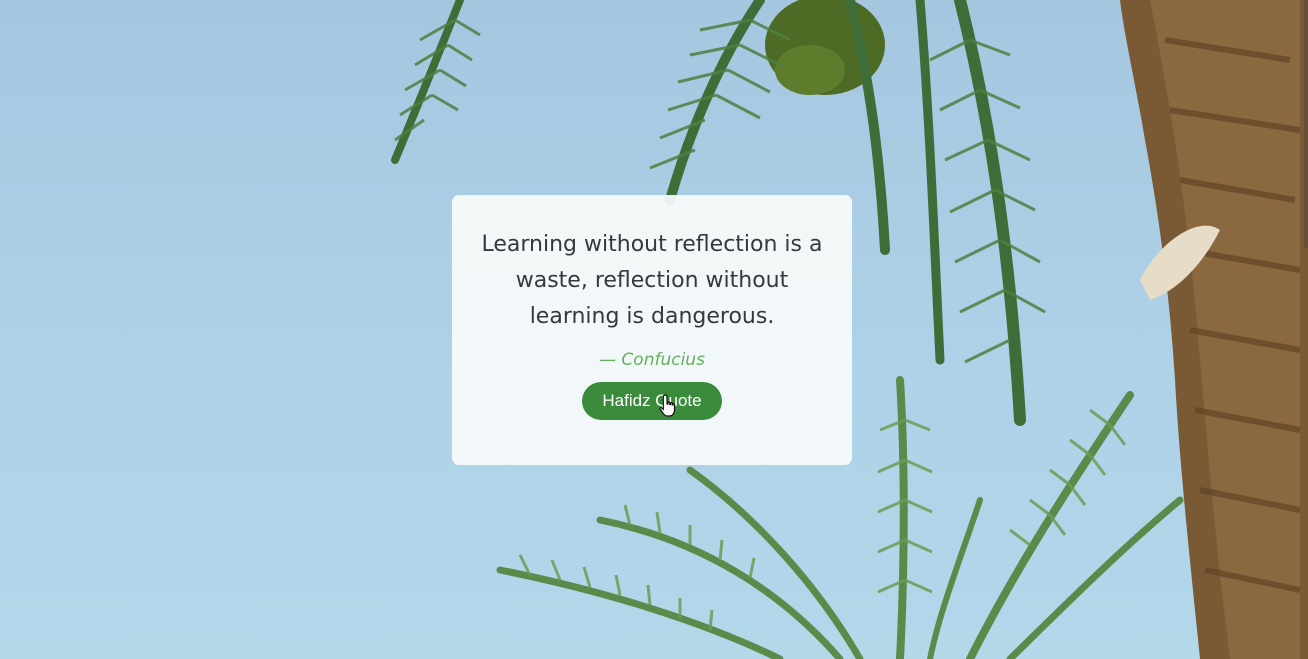  What do you see at coordinates (652, 360) in the screenshot?
I see `quote-author: — Confucius` at bounding box center [652, 360].